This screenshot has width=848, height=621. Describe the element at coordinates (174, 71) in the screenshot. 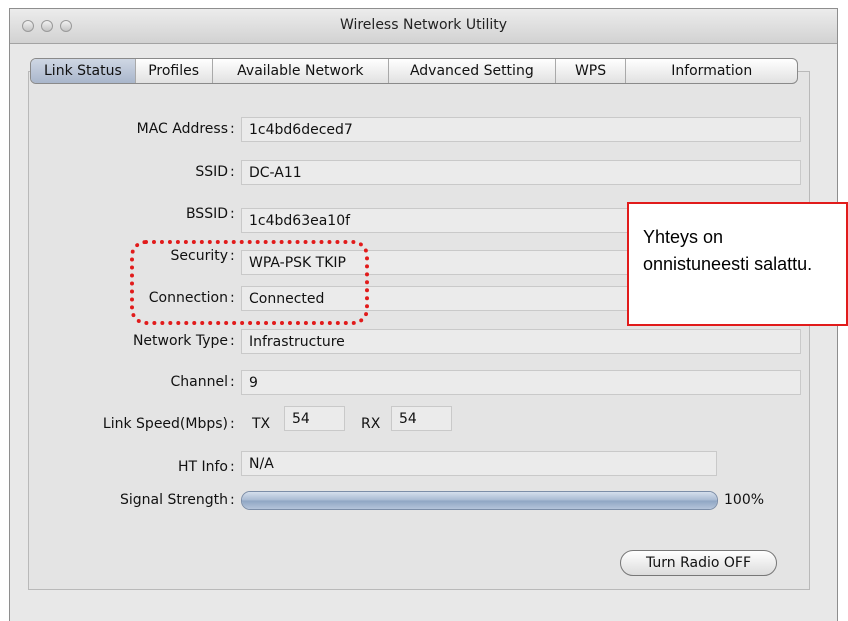

I see `tab-profiles: Profiles` at that location.